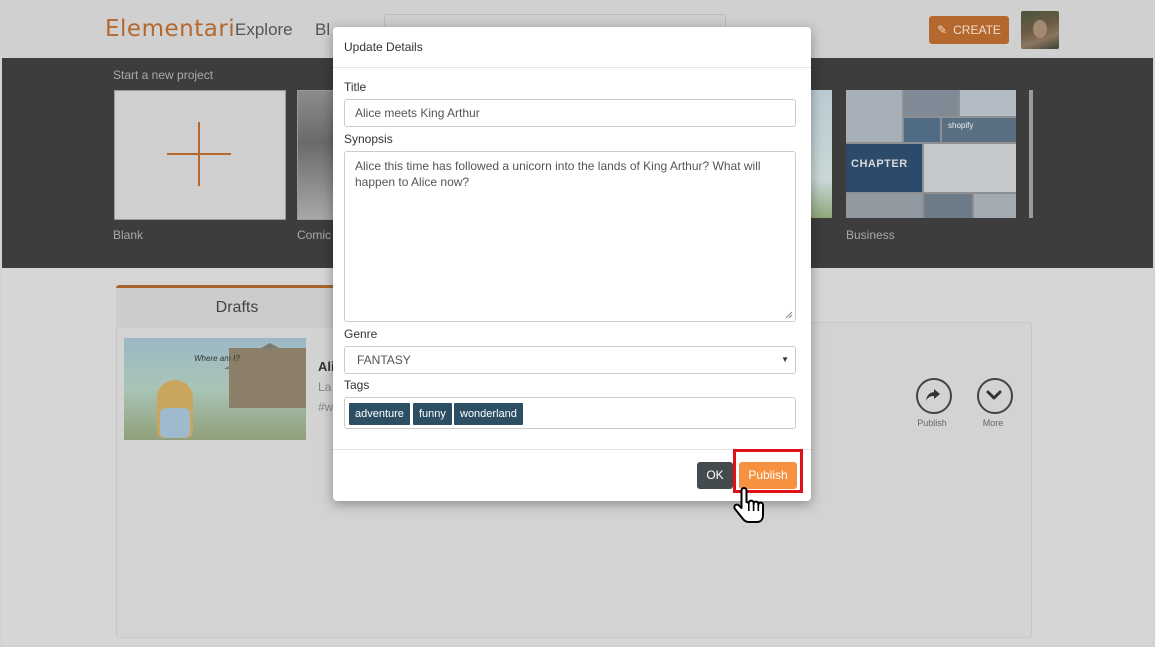 The width and height of the screenshot is (1155, 647). I want to click on user-avatar, so click(1040, 30).